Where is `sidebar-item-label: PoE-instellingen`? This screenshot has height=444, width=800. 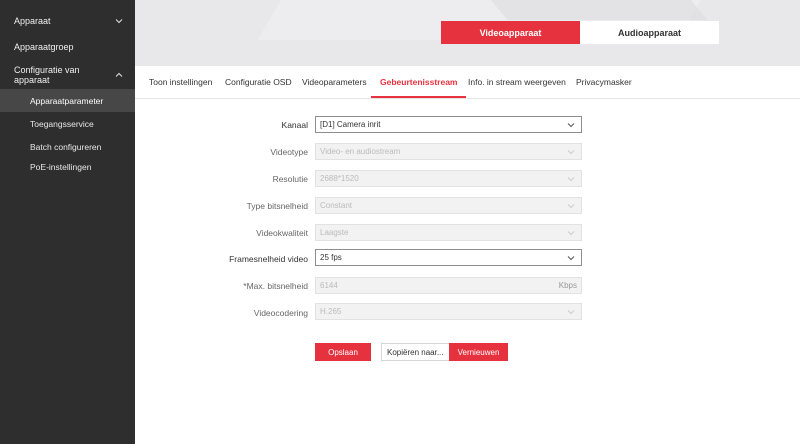 sidebar-item-label: PoE-instellingen is located at coordinates (61, 166).